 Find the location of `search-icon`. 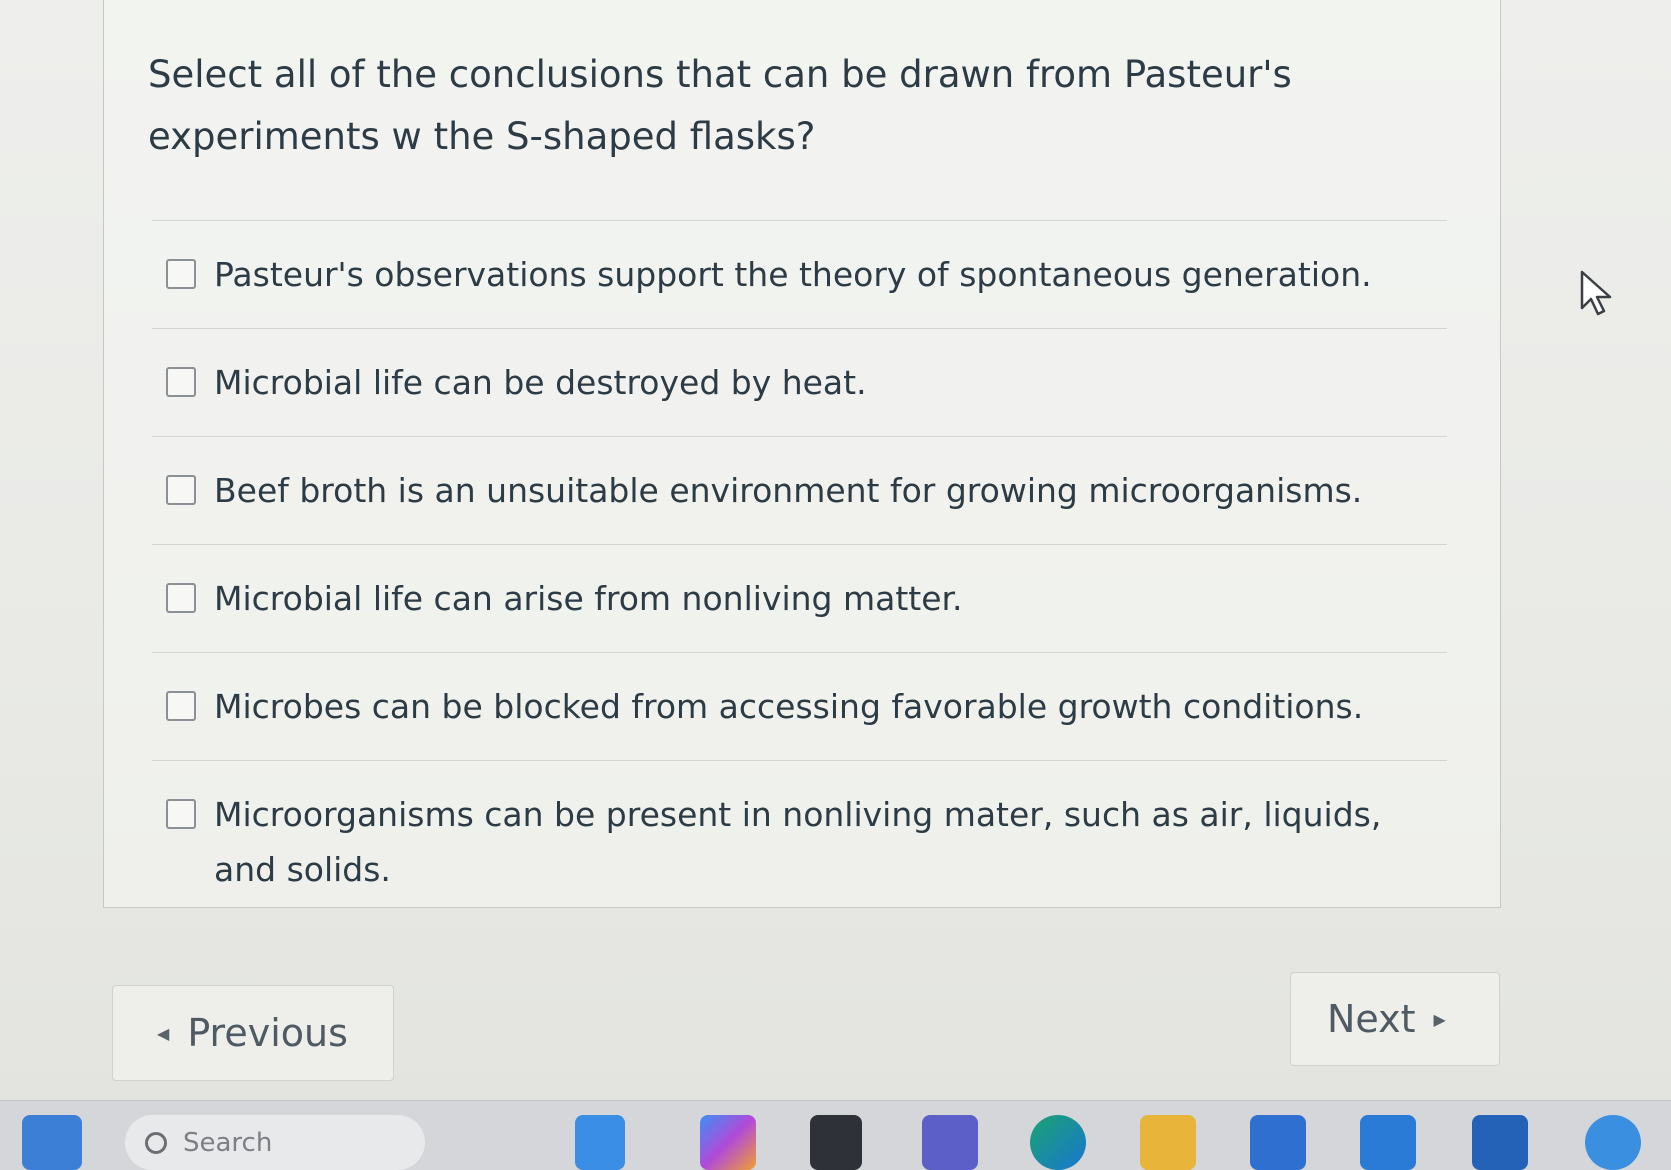

search-icon is located at coordinates (156, 1142).